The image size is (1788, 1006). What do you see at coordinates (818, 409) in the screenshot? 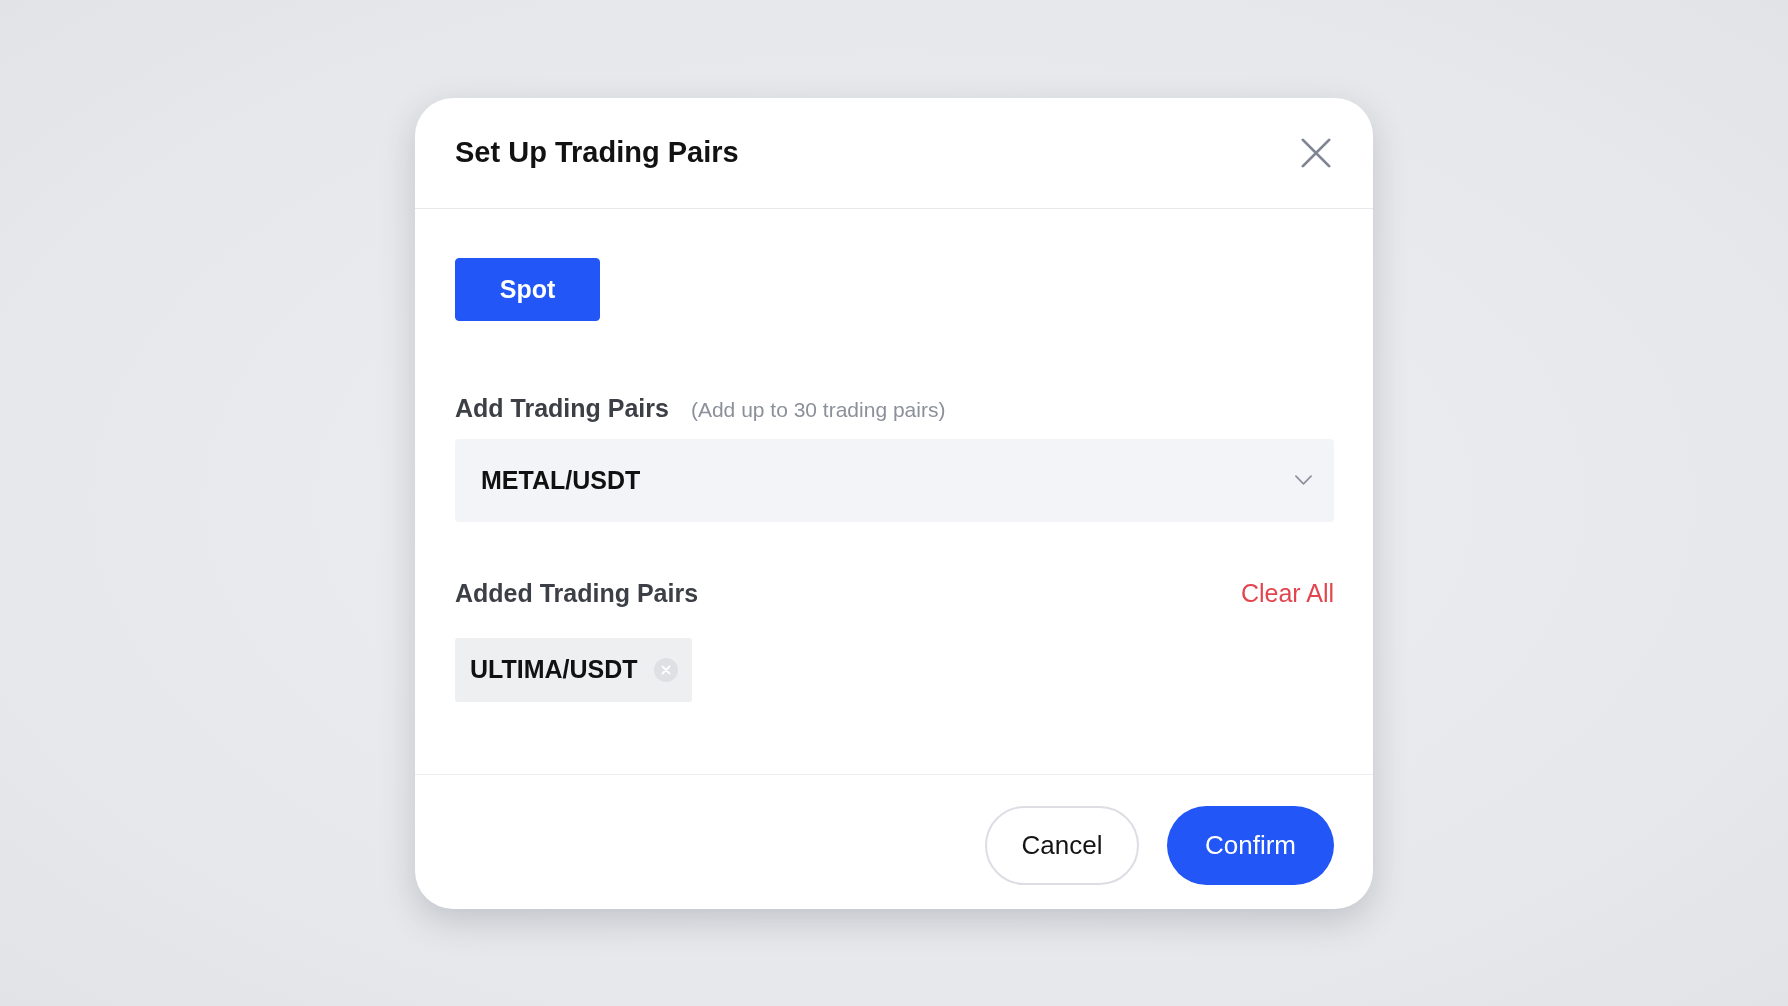
I see `hint-text: (Add up to 30 trading pairs)` at bounding box center [818, 409].